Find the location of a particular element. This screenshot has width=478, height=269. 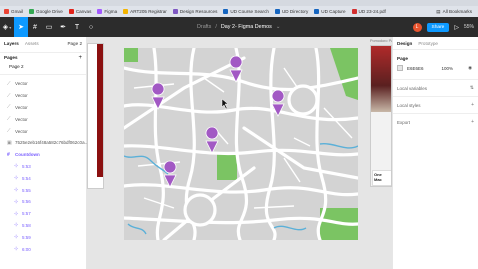

layer-row: ⊹ 5:56 is located at coordinates (43, 202).